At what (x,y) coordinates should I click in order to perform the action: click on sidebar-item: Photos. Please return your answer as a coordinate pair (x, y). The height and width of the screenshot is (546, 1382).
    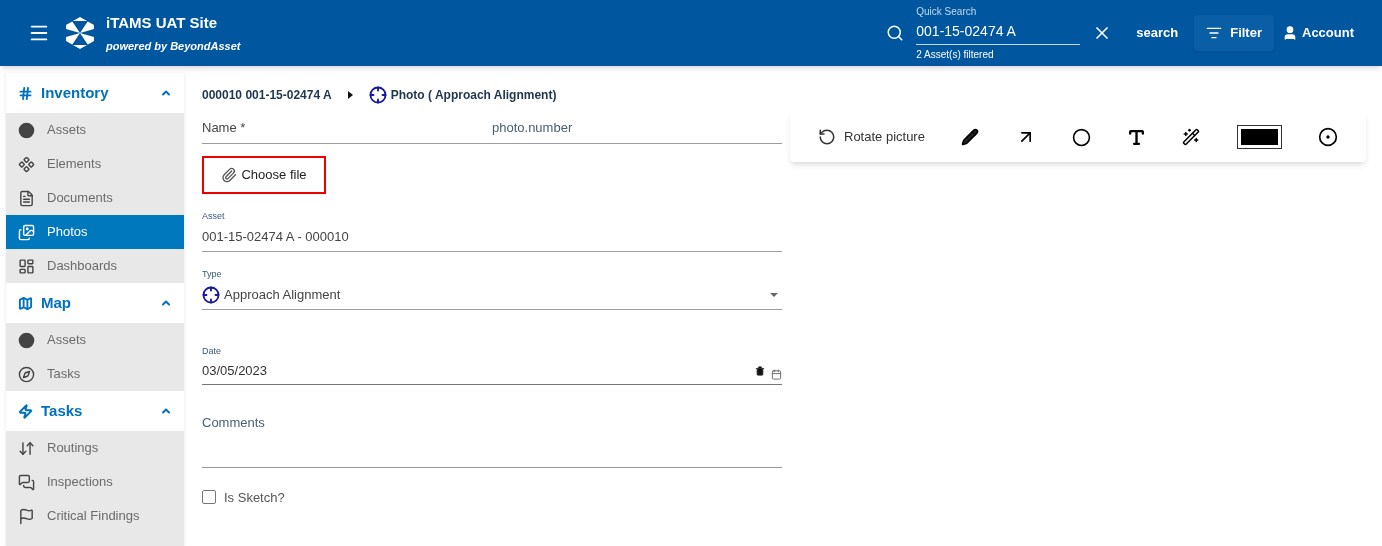
    Looking at the image, I should click on (95, 232).